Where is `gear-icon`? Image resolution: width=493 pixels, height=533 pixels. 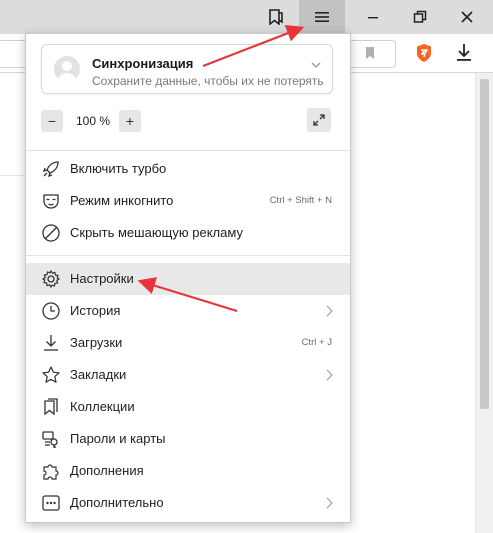
gear-icon is located at coordinates (51, 279).